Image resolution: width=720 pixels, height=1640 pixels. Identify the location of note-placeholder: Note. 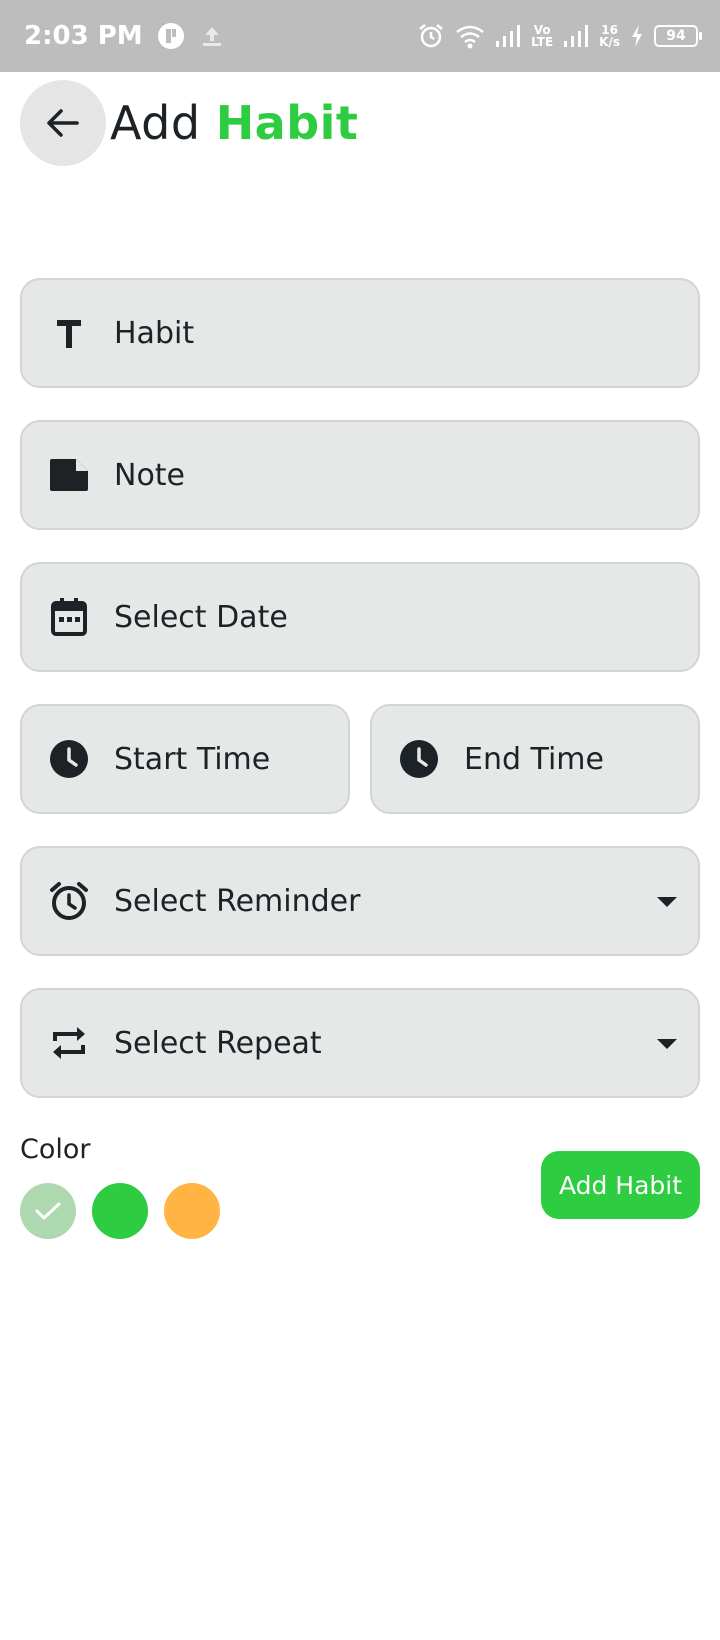
(150, 475).